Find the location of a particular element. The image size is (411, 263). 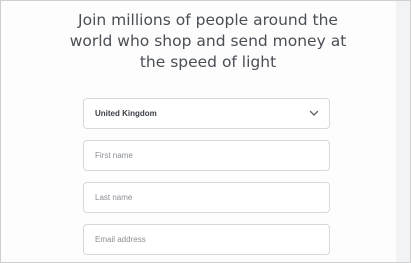

email-field is located at coordinates (195, 239).